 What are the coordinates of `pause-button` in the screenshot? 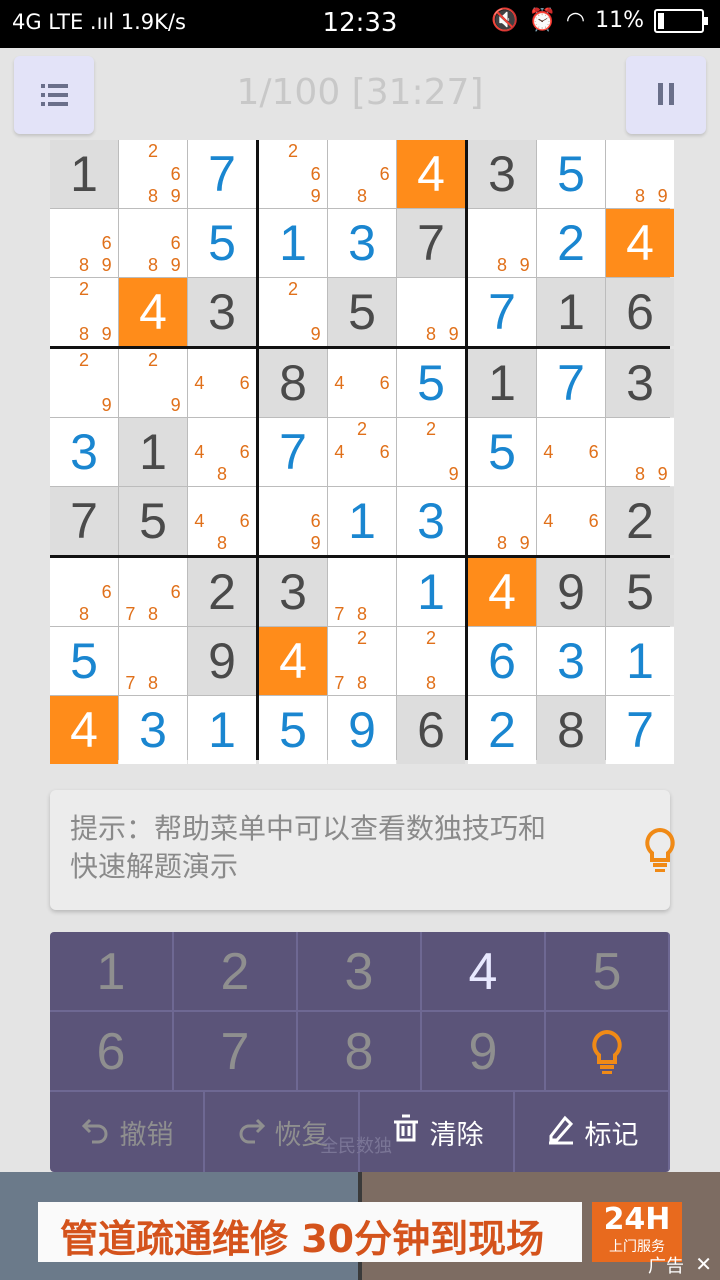 It's located at (666, 95).